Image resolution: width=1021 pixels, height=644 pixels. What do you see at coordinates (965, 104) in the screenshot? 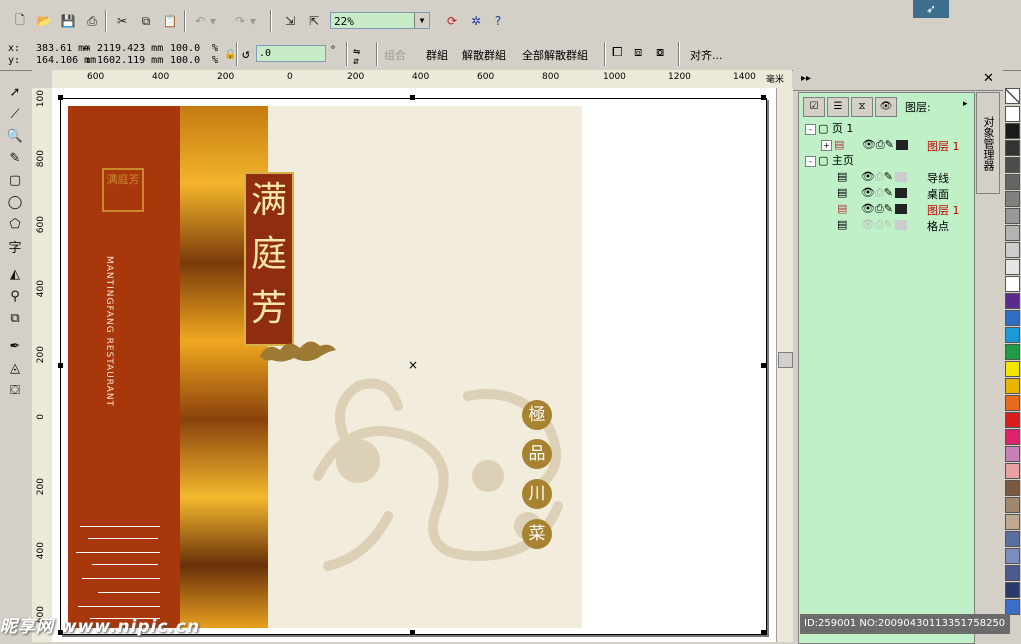
I see `docker-menu-arrow-icon: ▸` at bounding box center [965, 104].